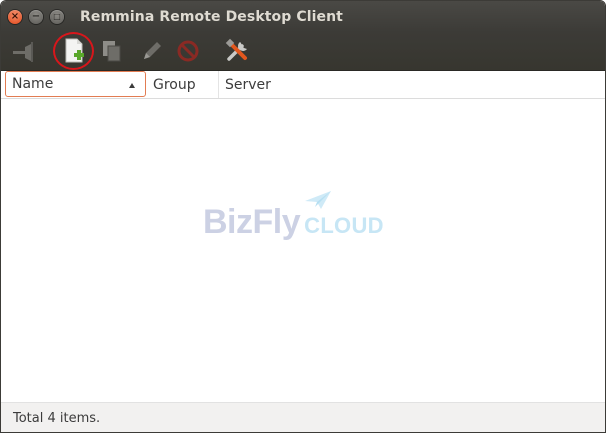  I want to click on close-button: ×, so click(15, 16).